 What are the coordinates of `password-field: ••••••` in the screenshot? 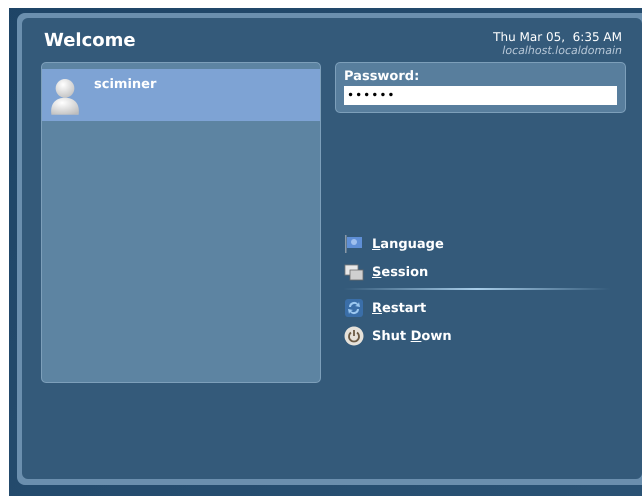 It's located at (480, 95).